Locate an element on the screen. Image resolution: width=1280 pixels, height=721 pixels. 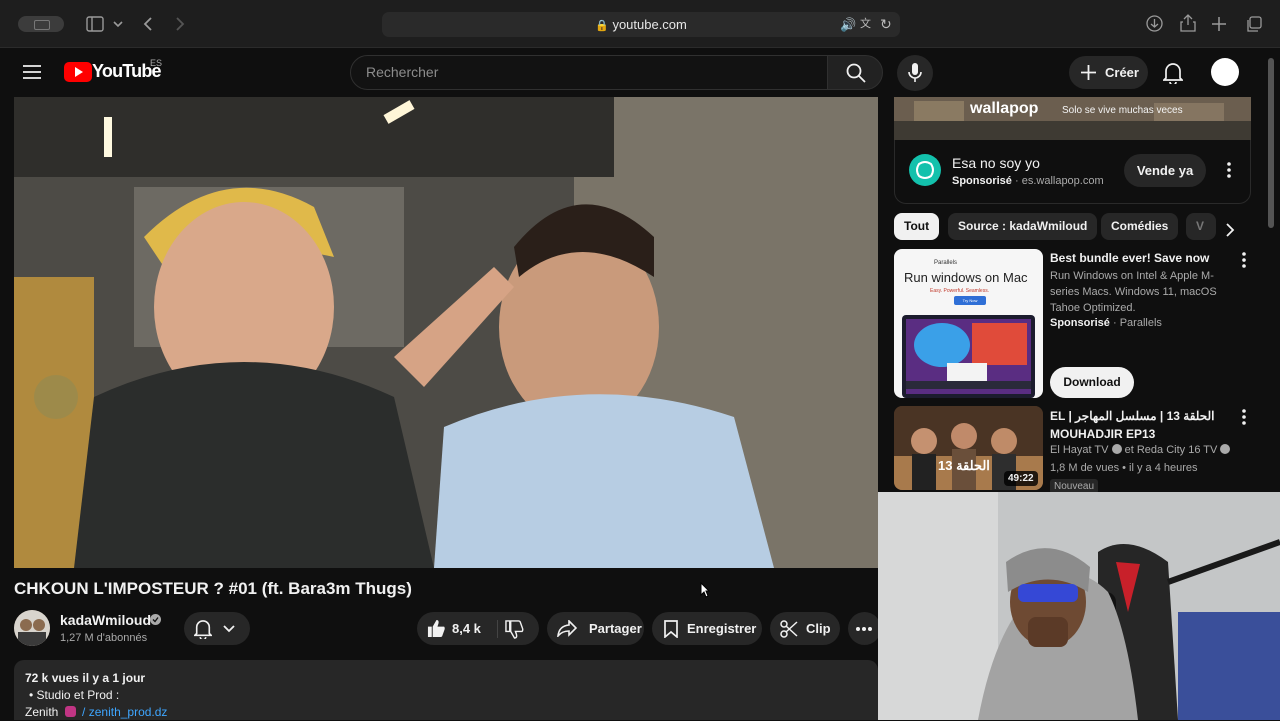
channel-avatar is located at coordinates (32, 628).